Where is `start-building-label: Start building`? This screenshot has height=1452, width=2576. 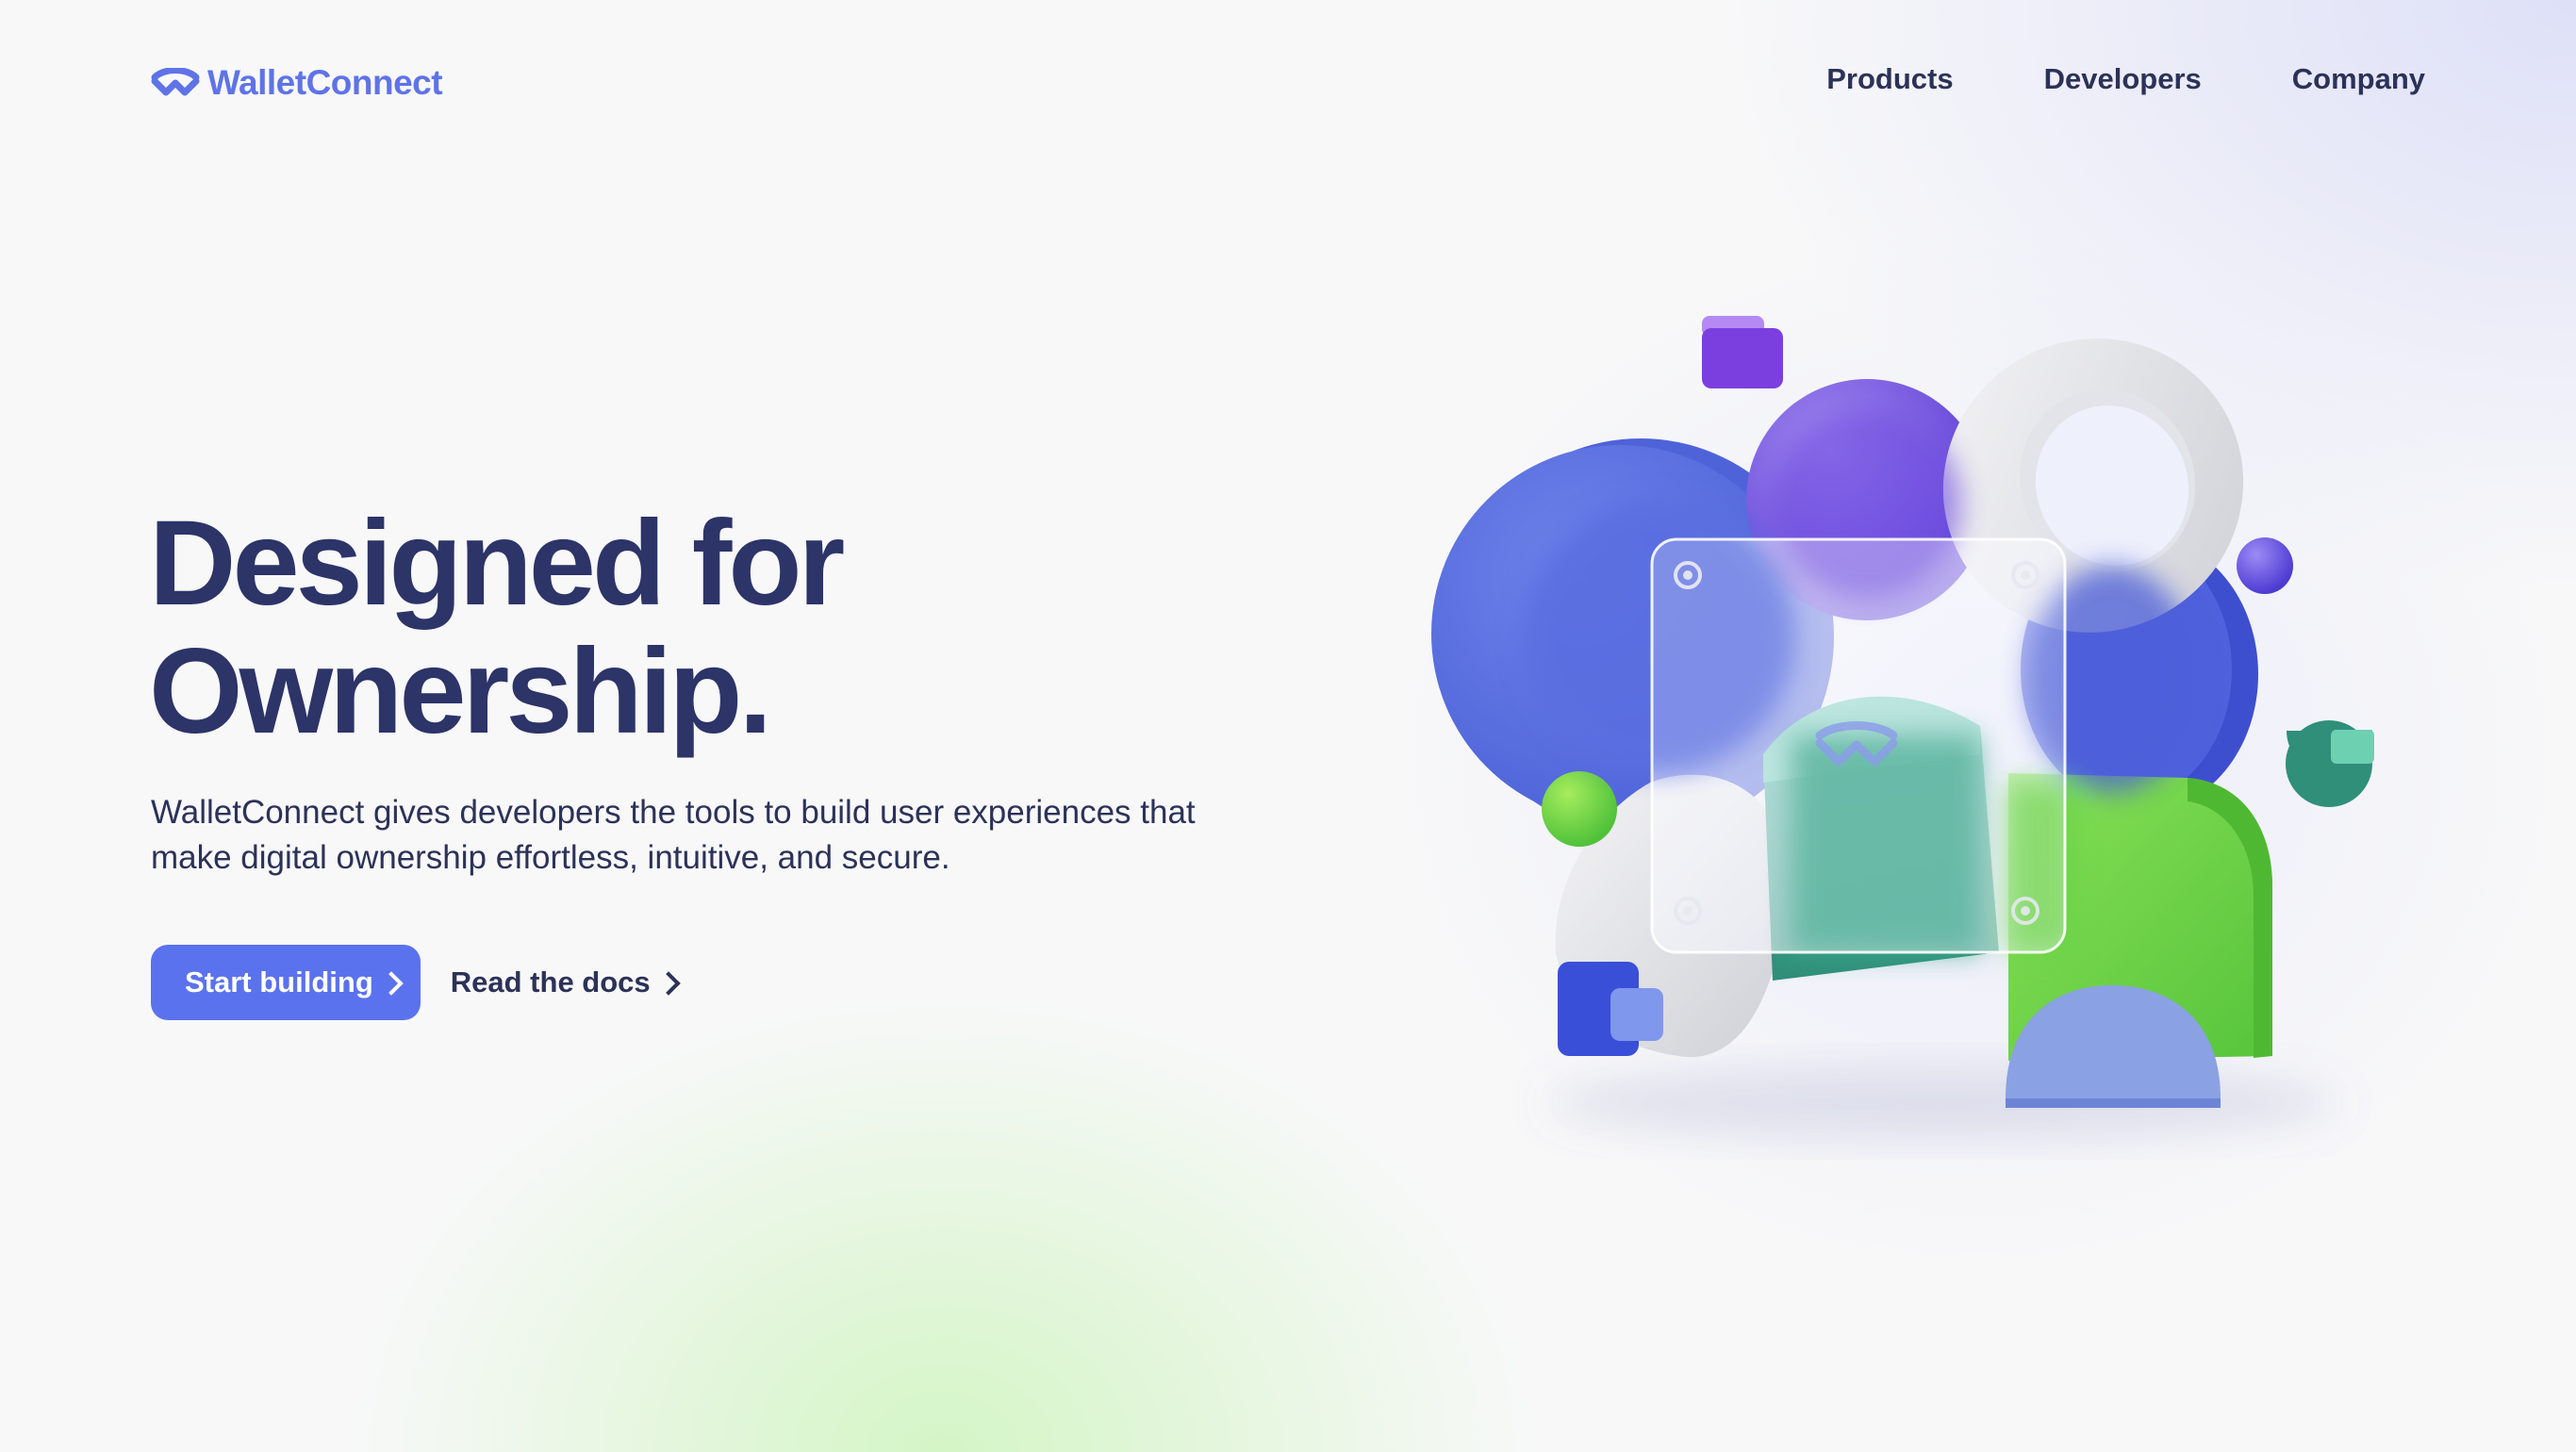
start-building-label: Start building is located at coordinates (279, 981).